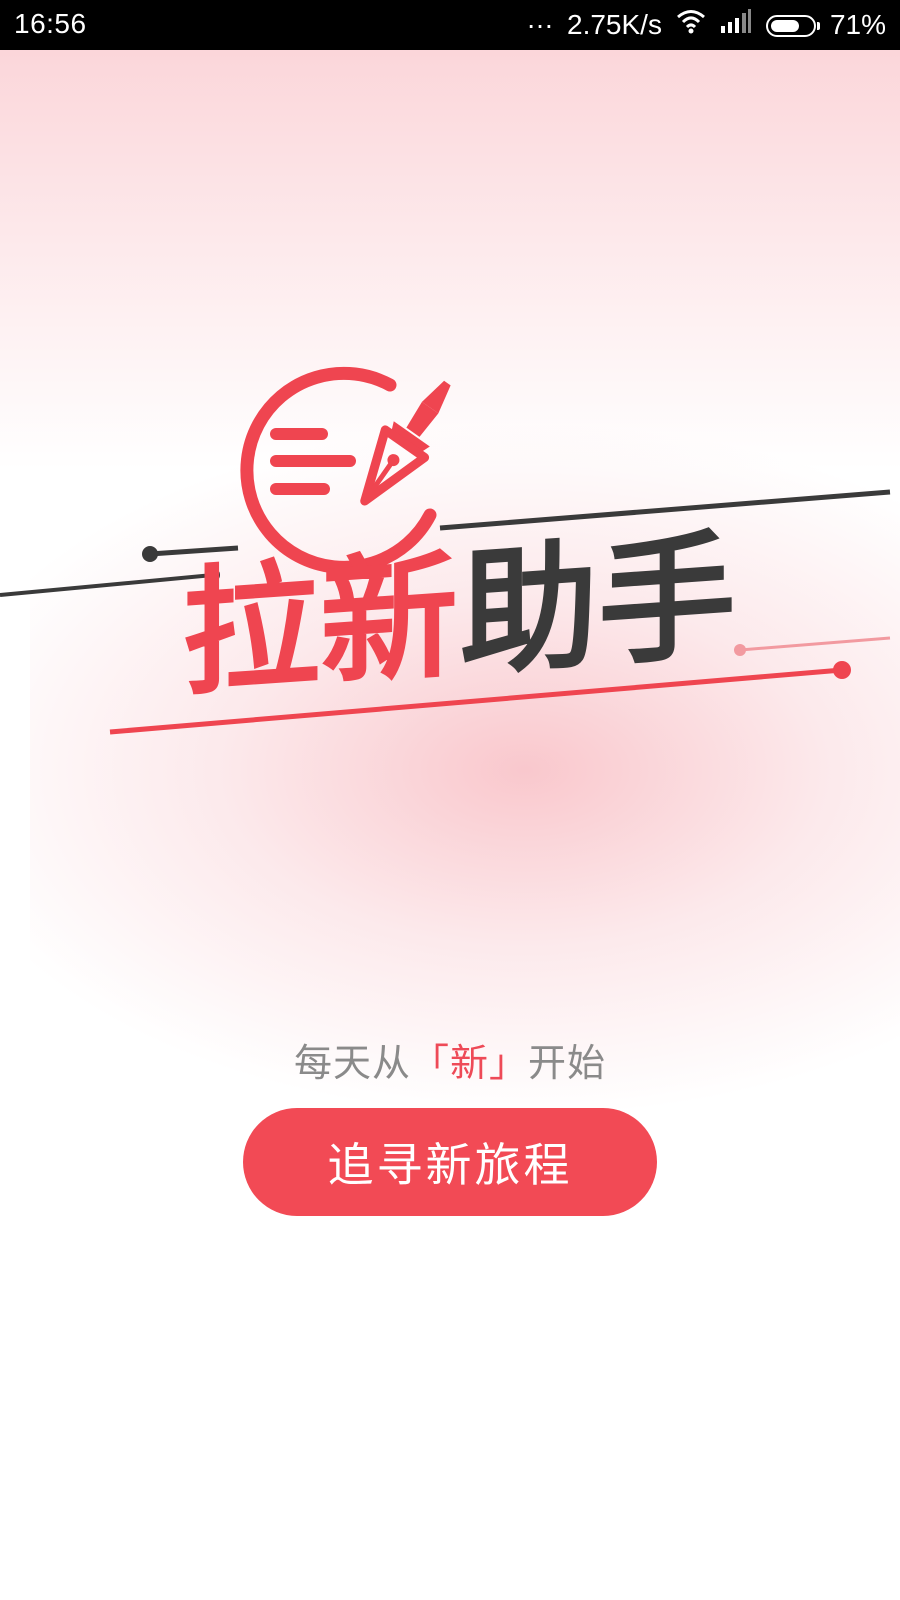 This screenshot has height=1600, width=900. I want to click on decor-line-pink, so click(815, 644).